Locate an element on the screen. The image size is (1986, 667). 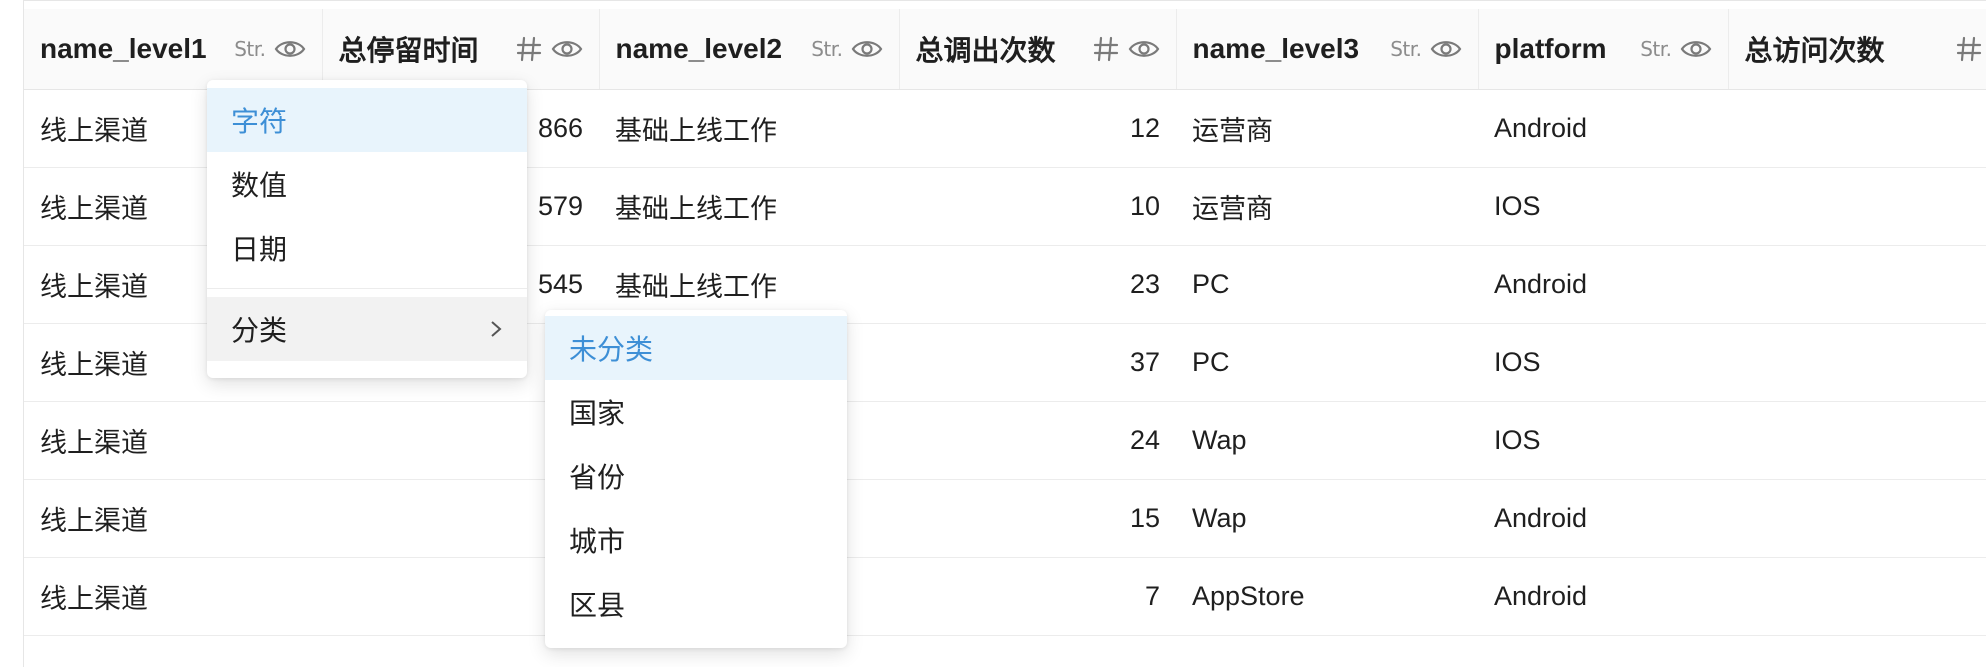
category-option: 城市 is located at coordinates (696, 540).